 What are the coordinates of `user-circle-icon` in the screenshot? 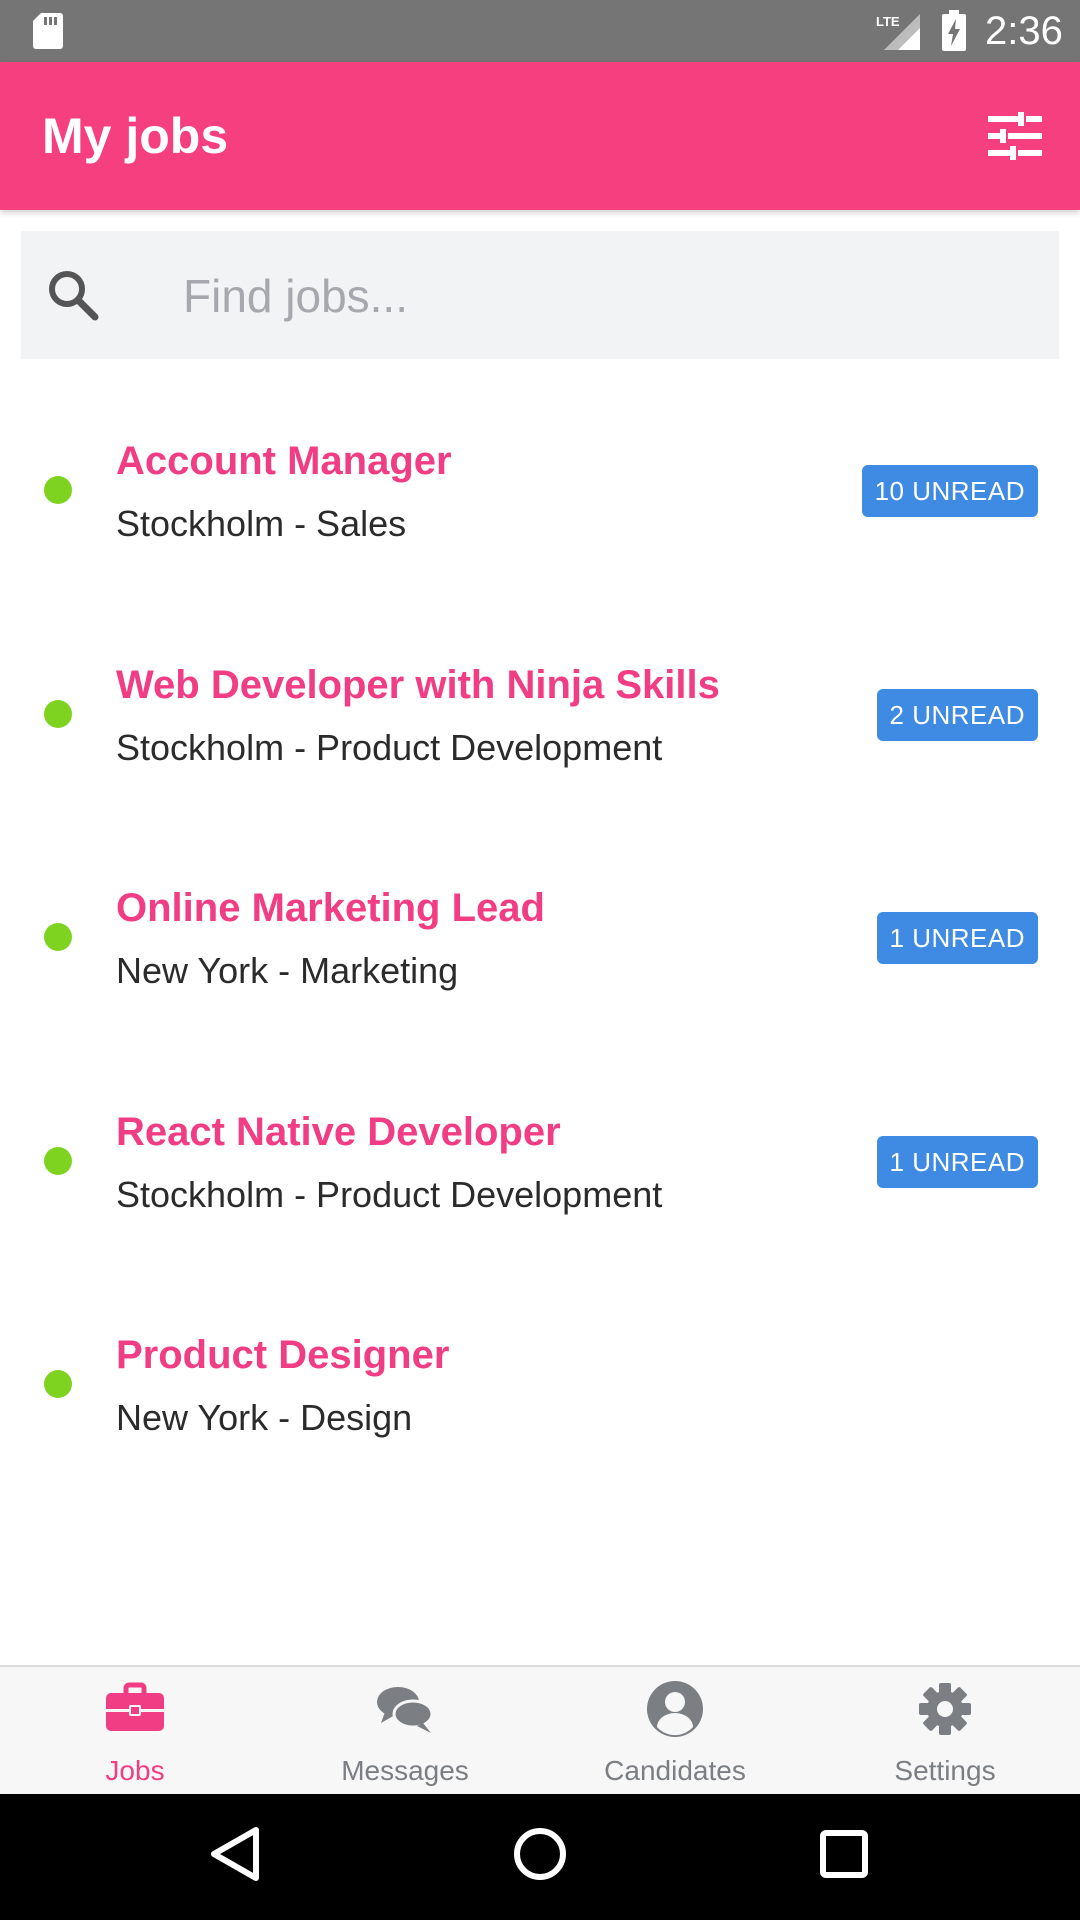 It's located at (675, 1711).